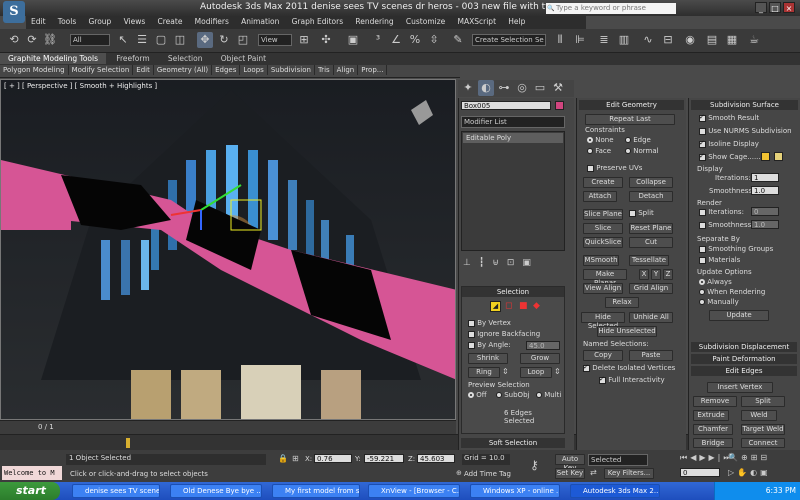 The height and width of the screenshot is (500, 800). I want to click on tab-freeform: Freeform, so click(132, 58).